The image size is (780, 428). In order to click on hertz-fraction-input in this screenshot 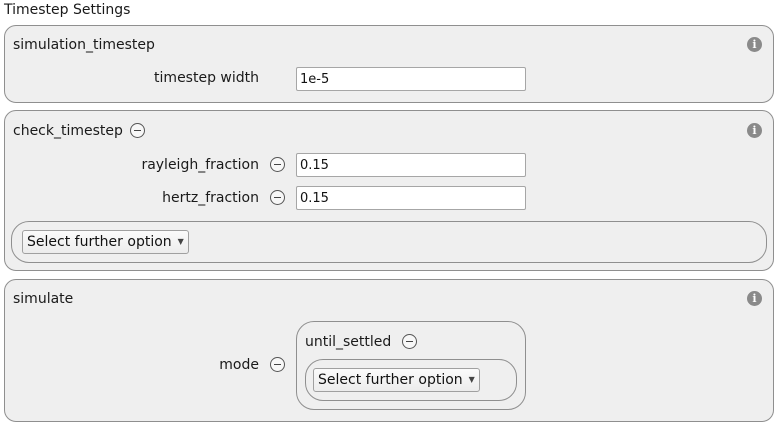, I will do `click(411, 198)`.